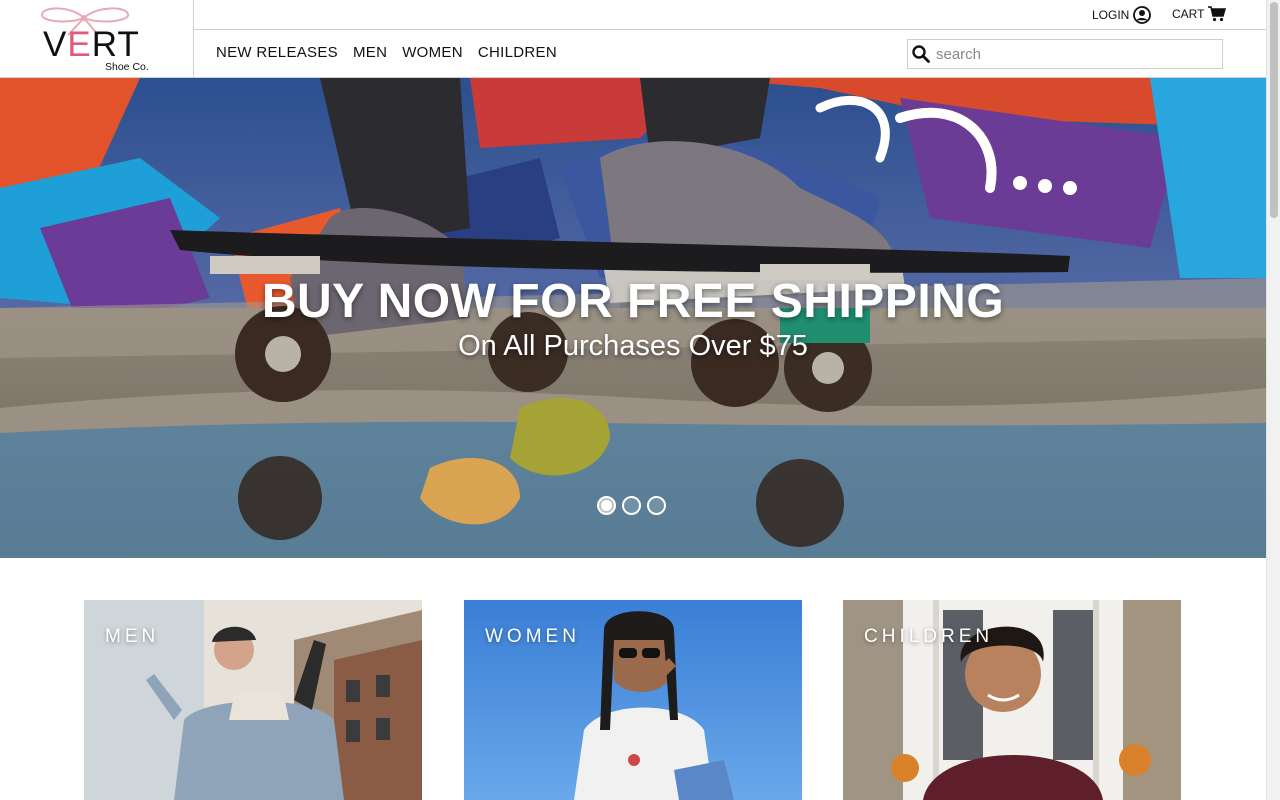 The image size is (1280, 800). Describe the element at coordinates (1111, 15) in the screenshot. I see `login-label: LOGIN` at that location.